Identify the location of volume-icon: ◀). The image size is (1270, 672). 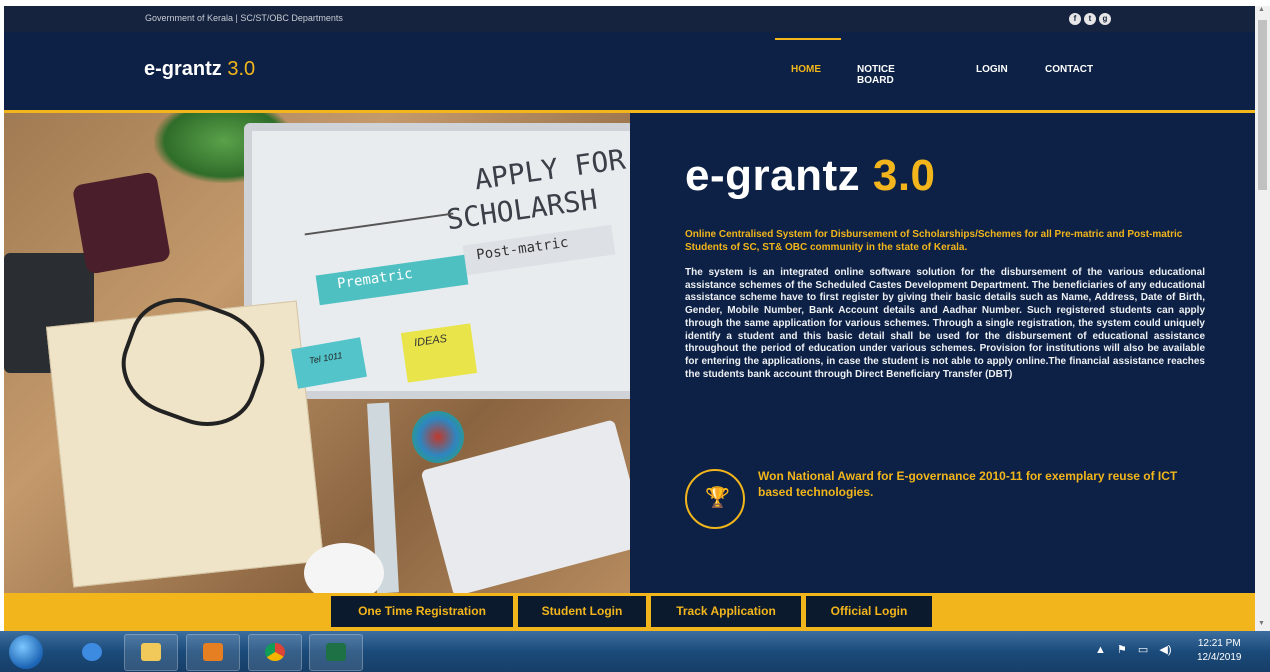
(1165, 650).